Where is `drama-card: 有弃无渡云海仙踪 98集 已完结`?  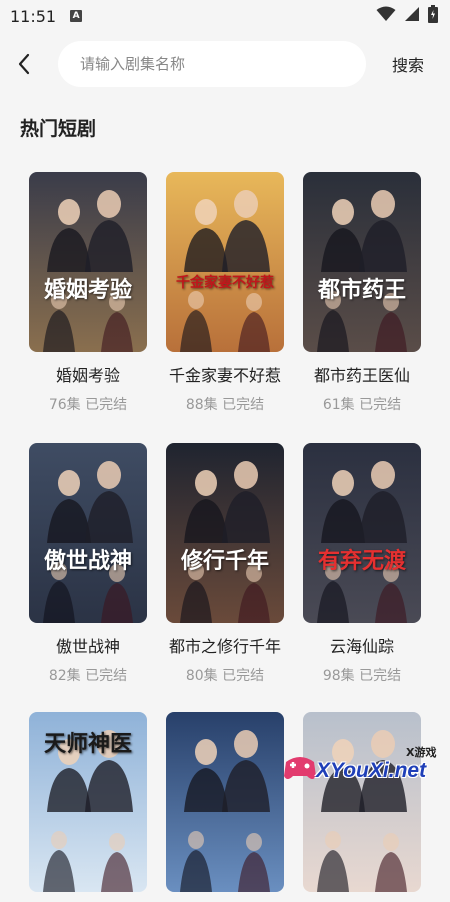
drama-card: 有弃无渡云海仙踪 98集 已完结 is located at coordinates (362, 564).